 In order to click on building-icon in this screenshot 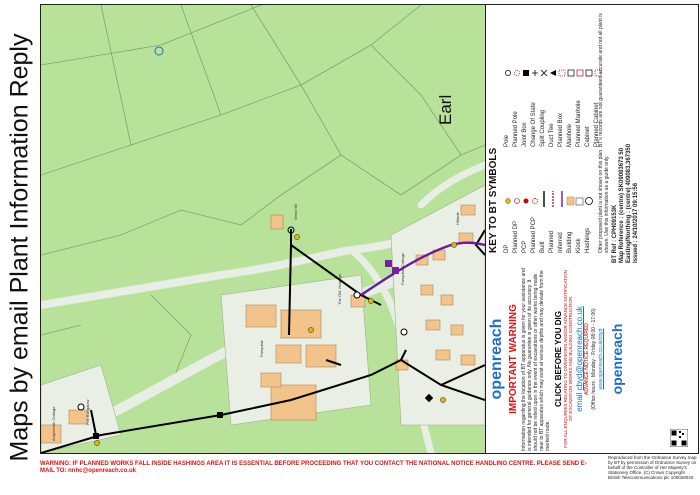, I will do `click(570, 201)`.